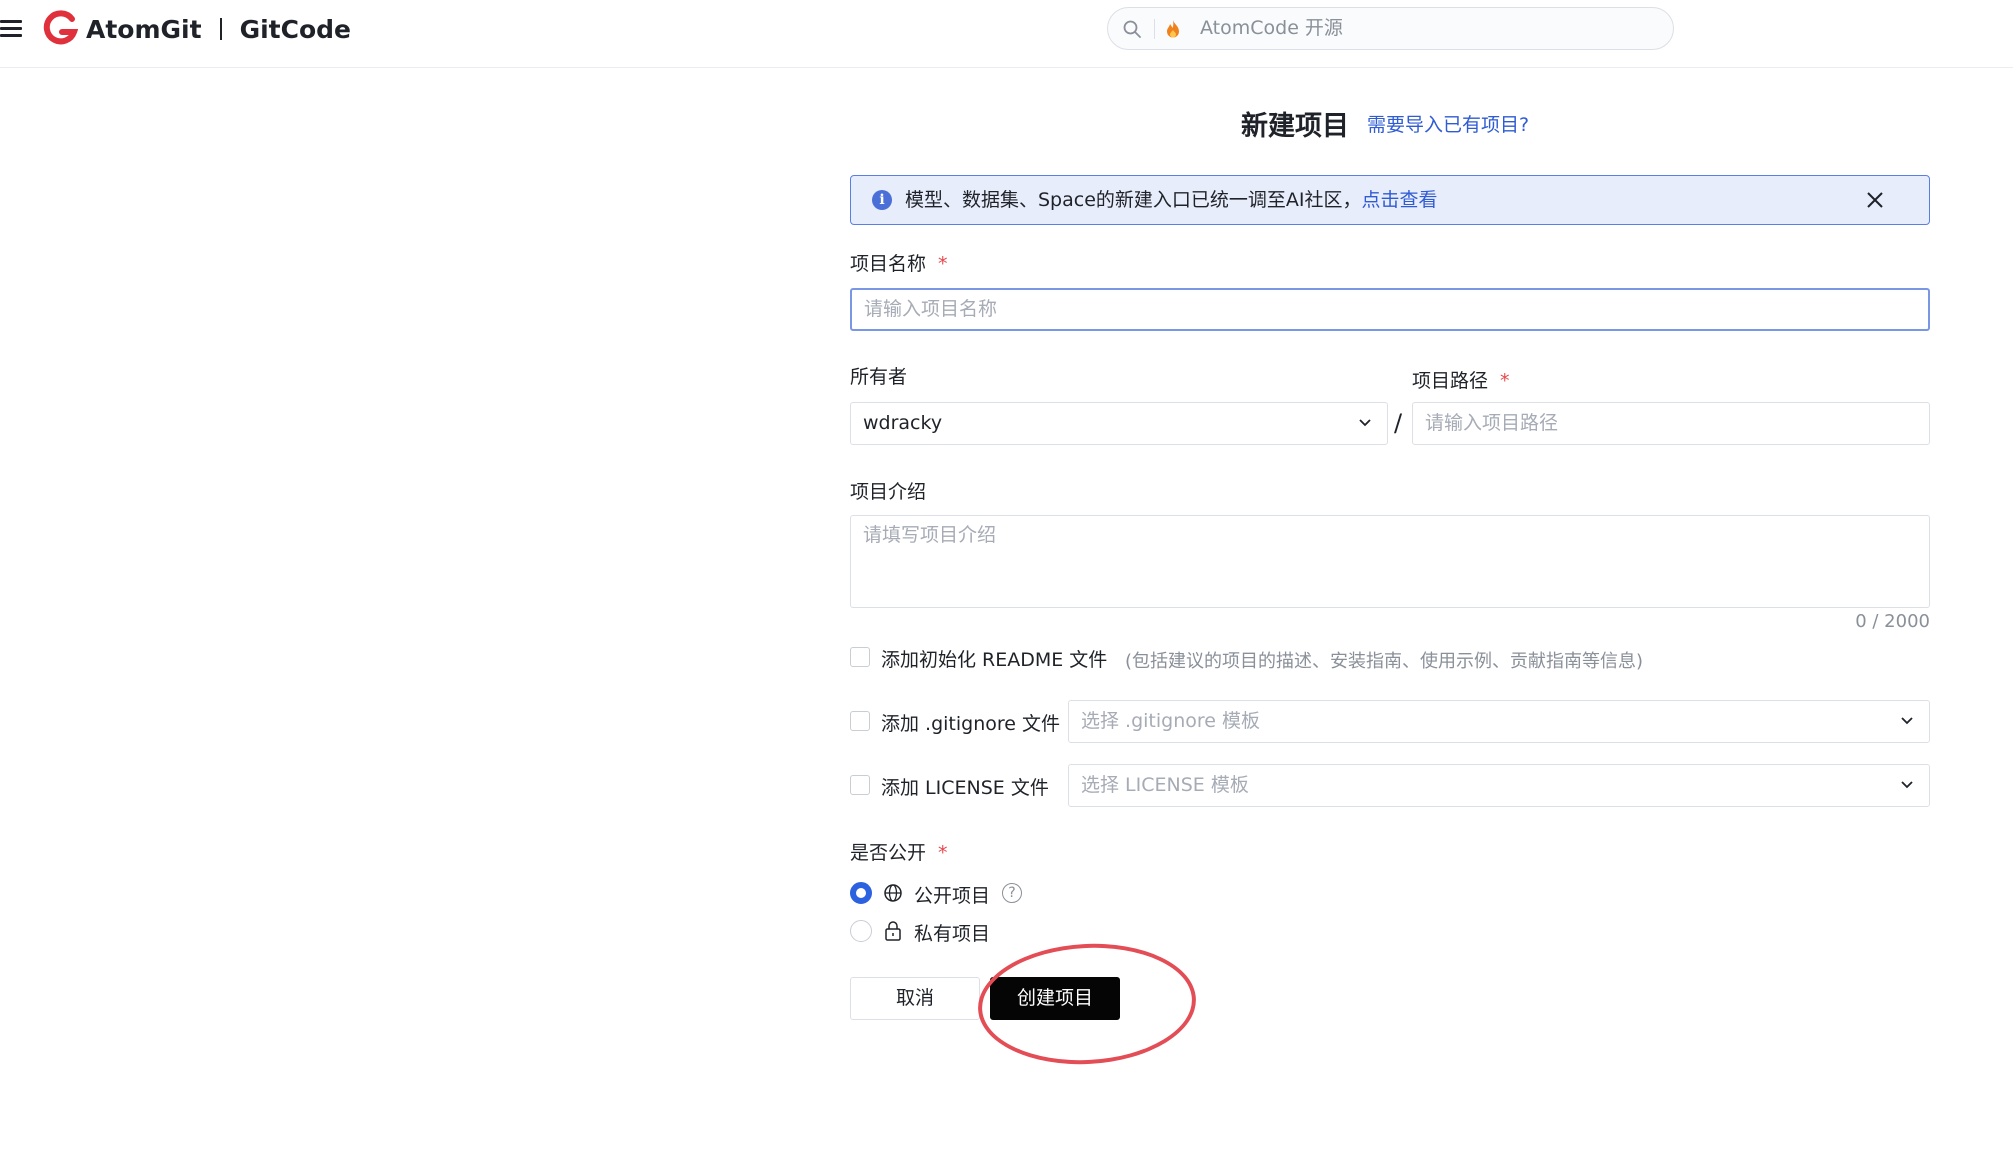 Image resolution: width=2013 pixels, height=1152 pixels. What do you see at coordinates (882, 200) in the screenshot?
I see `info-icon: i` at bounding box center [882, 200].